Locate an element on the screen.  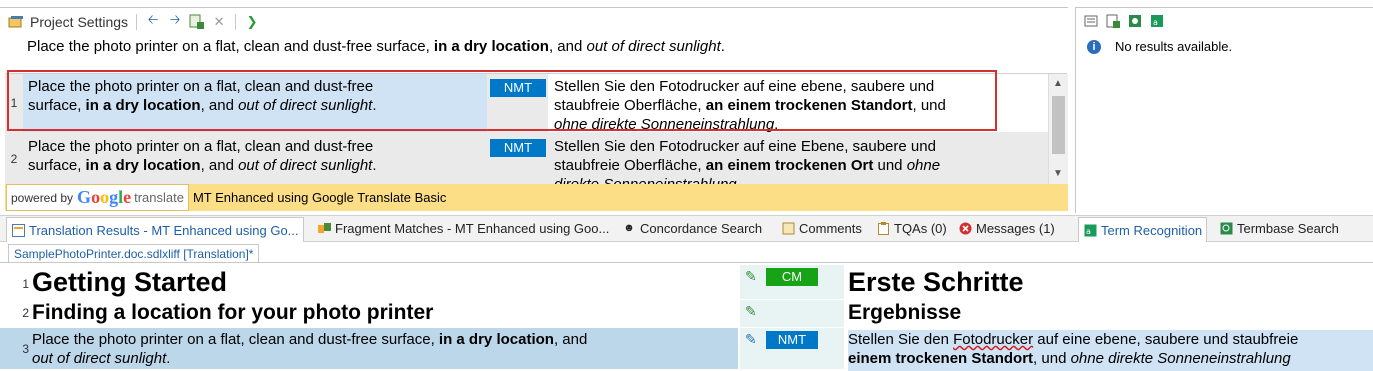
comment-icon is located at coordinates (788, 228).